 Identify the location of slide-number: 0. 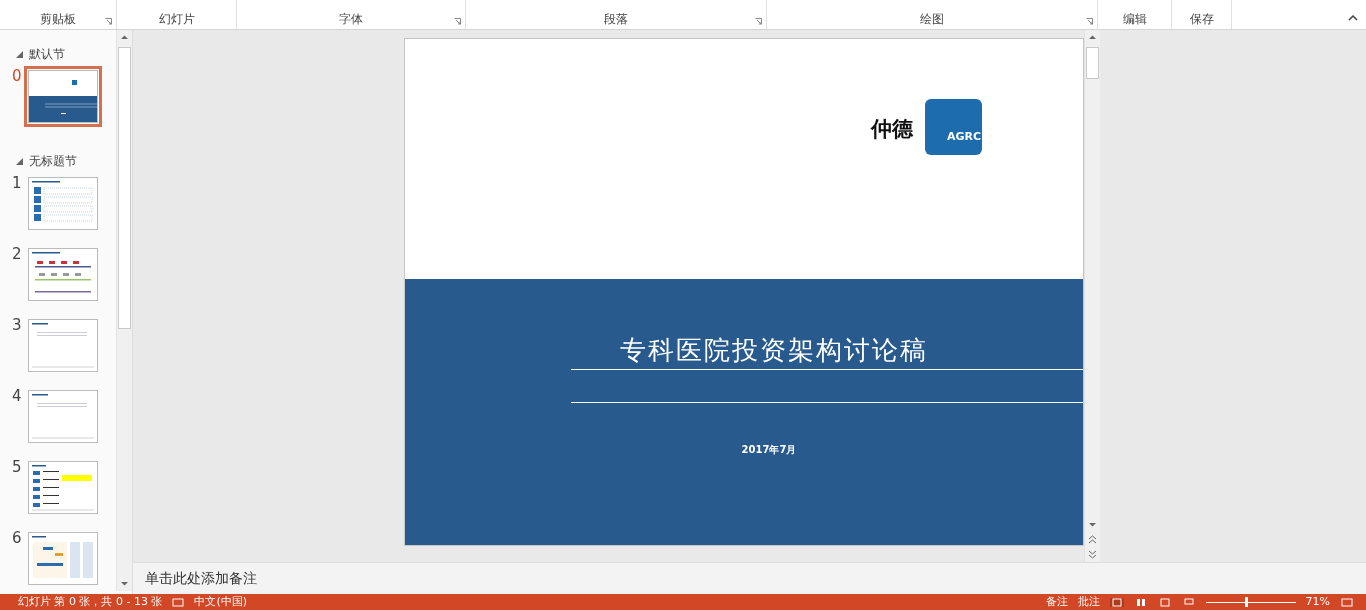
(17, 76).